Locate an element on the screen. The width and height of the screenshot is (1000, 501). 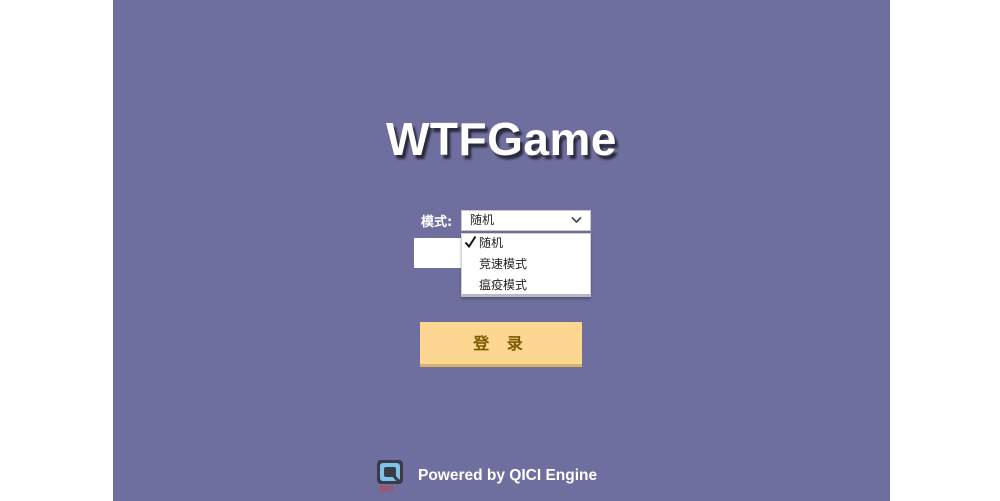
mode-dropdown-list: 随机 竞速模式 瘟疫模式 is located at coordinates (526, 265).